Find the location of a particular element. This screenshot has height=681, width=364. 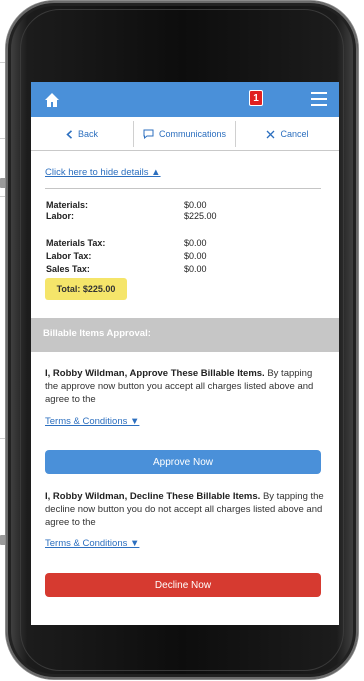

labor-tax-value: $0.00 is located at coordinates (195, 256).